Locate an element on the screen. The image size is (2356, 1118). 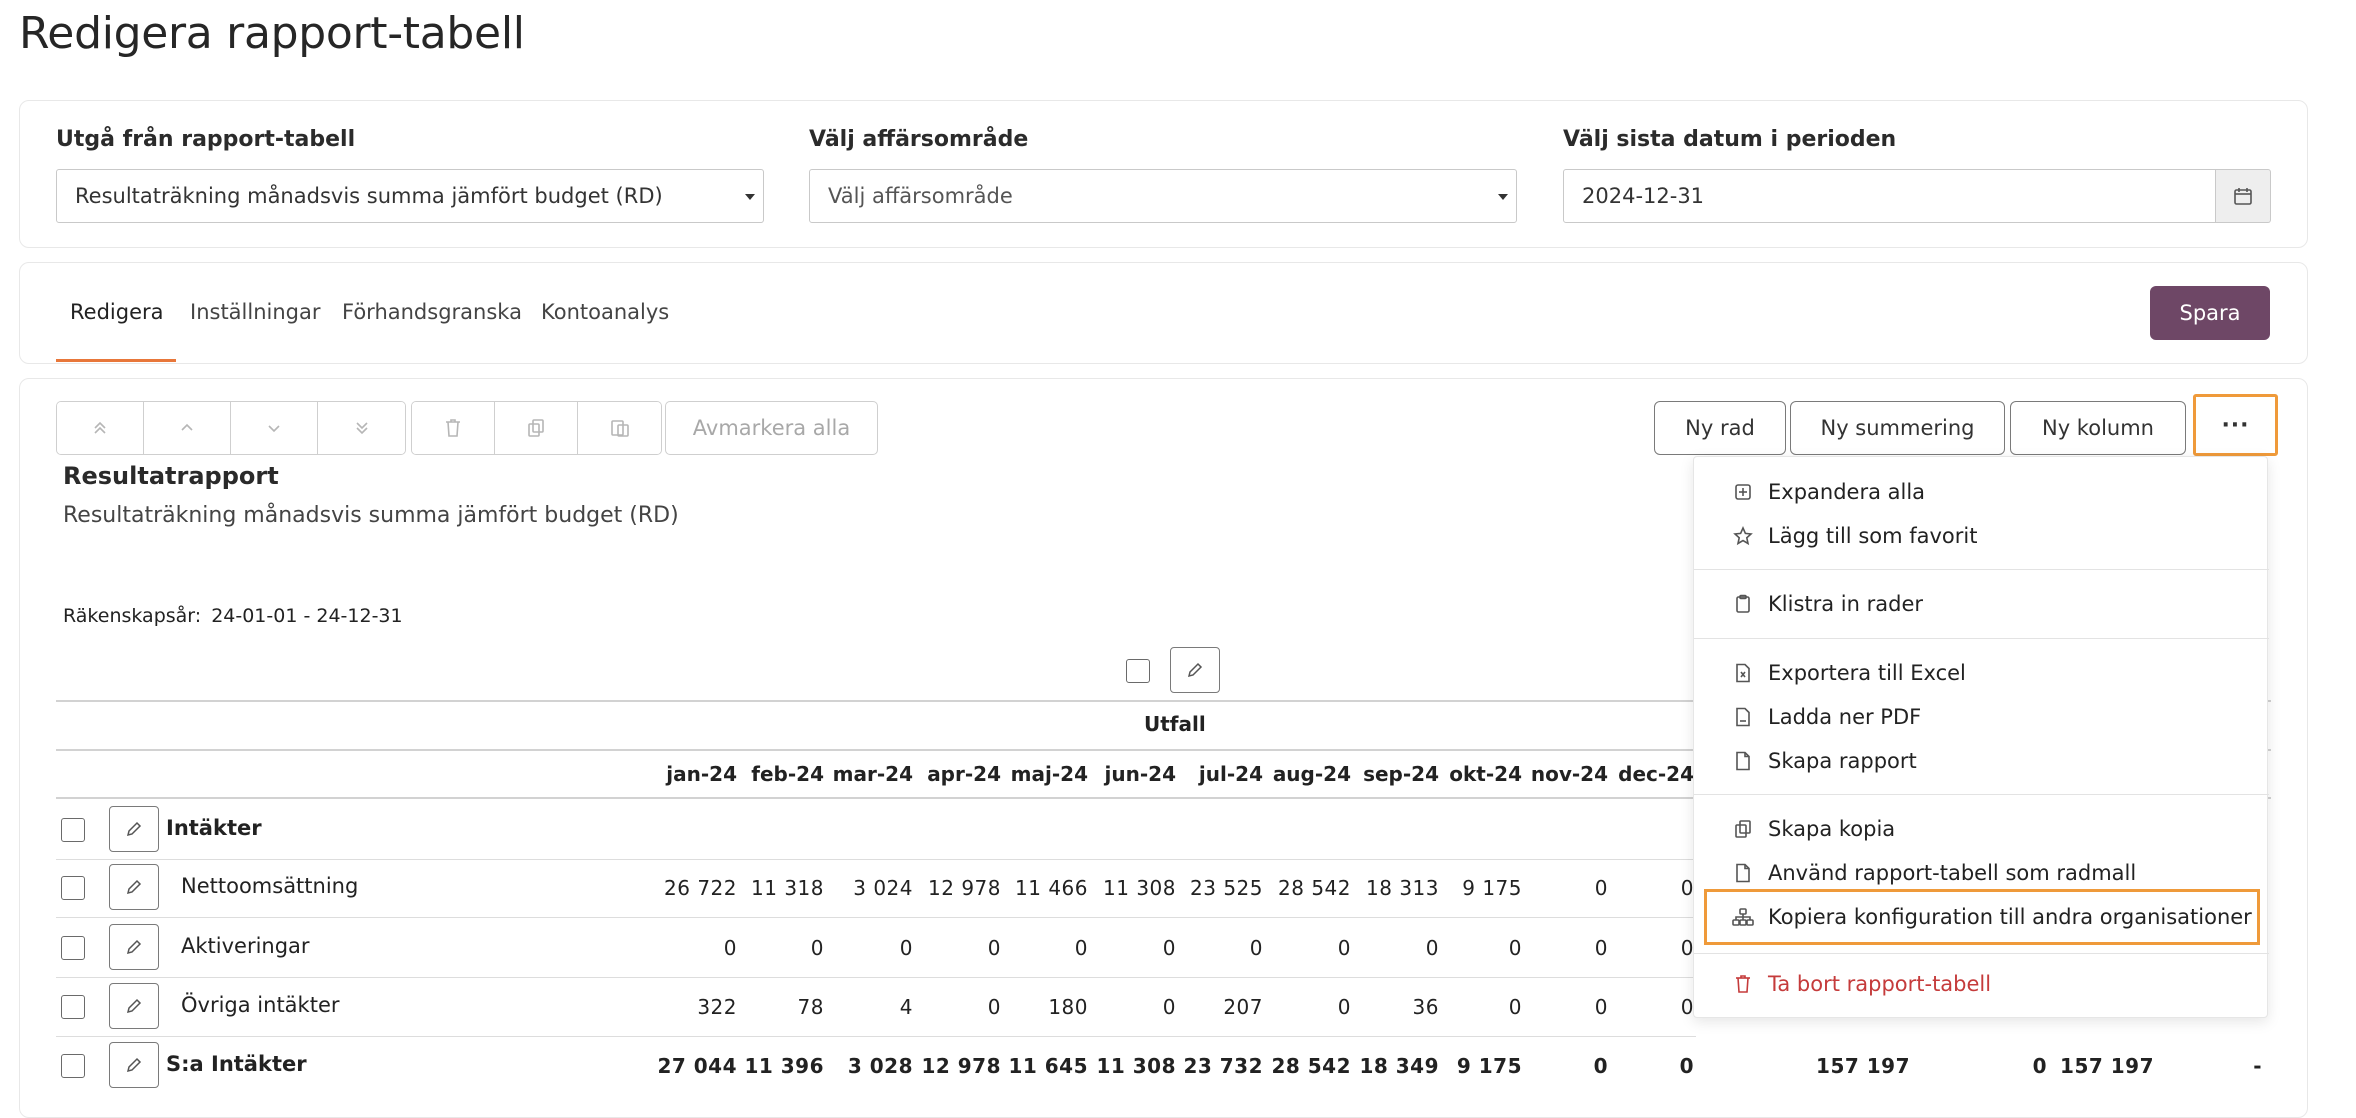
date-input: 2024-12-31 is located at coordinates (1889, 196).